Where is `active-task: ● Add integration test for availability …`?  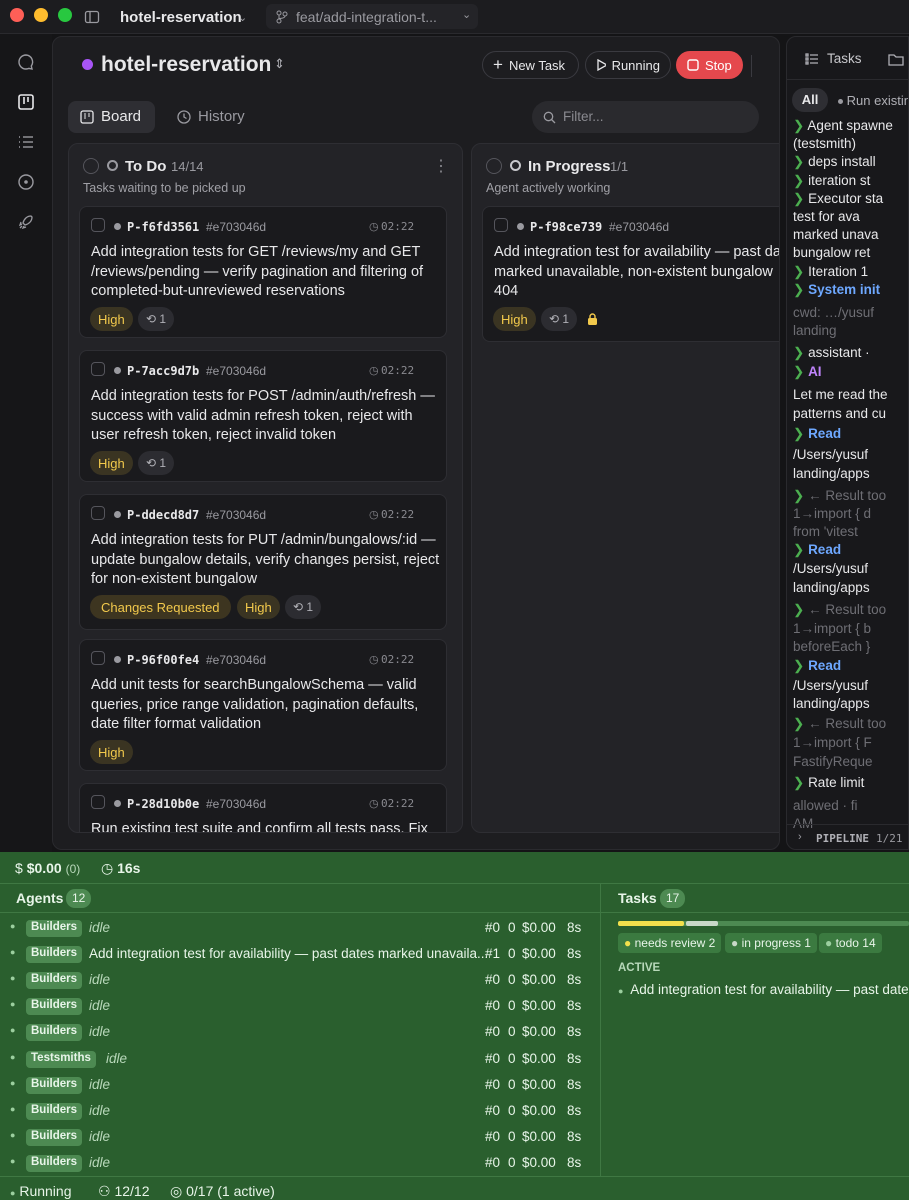 active-task: ● Add integration test for availability … is located at coordinates (763, 989).